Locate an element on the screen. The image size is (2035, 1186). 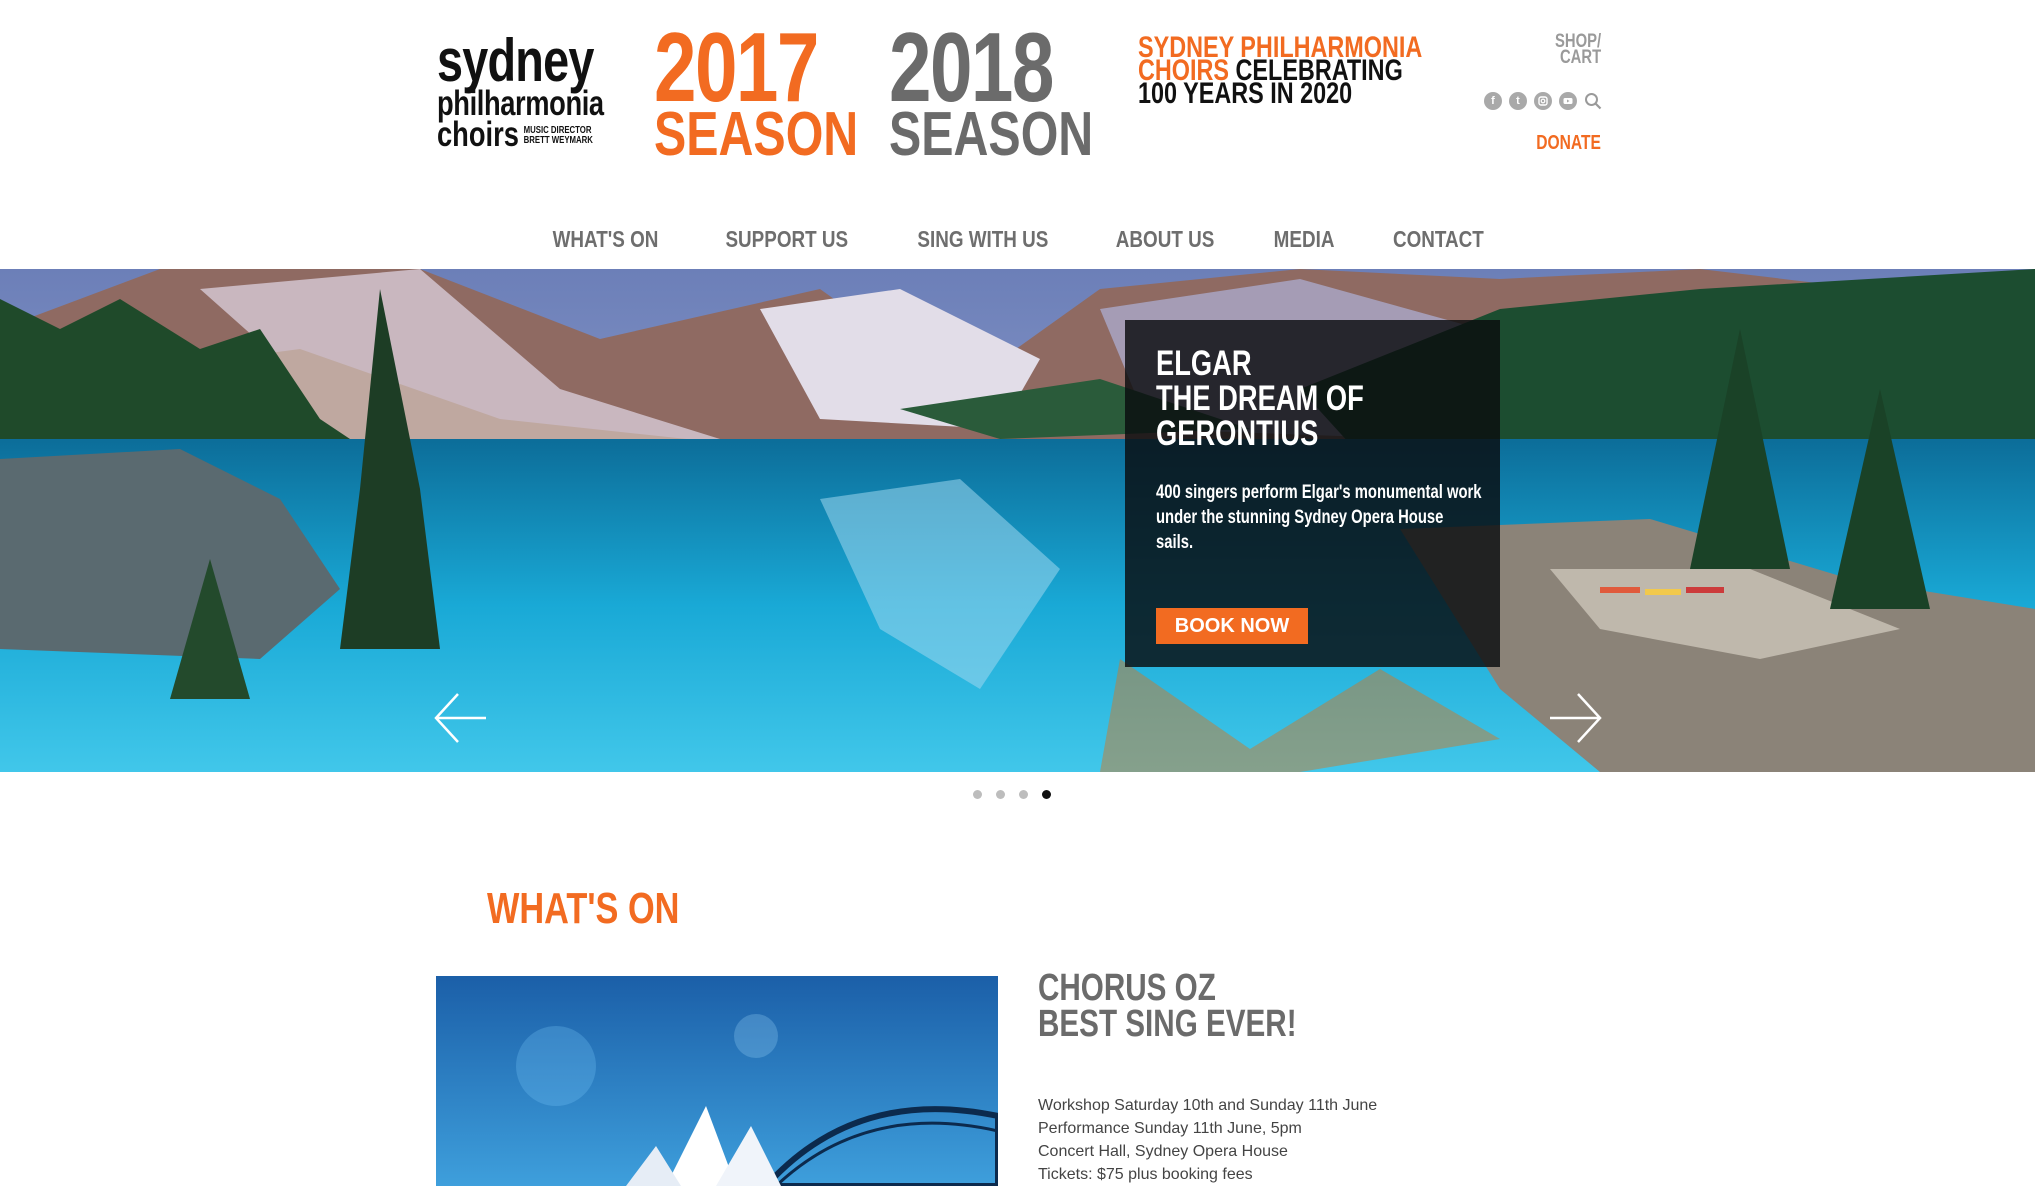
nav-item-whats-on: WHAT'S ON is located at coordinates (605, 239).